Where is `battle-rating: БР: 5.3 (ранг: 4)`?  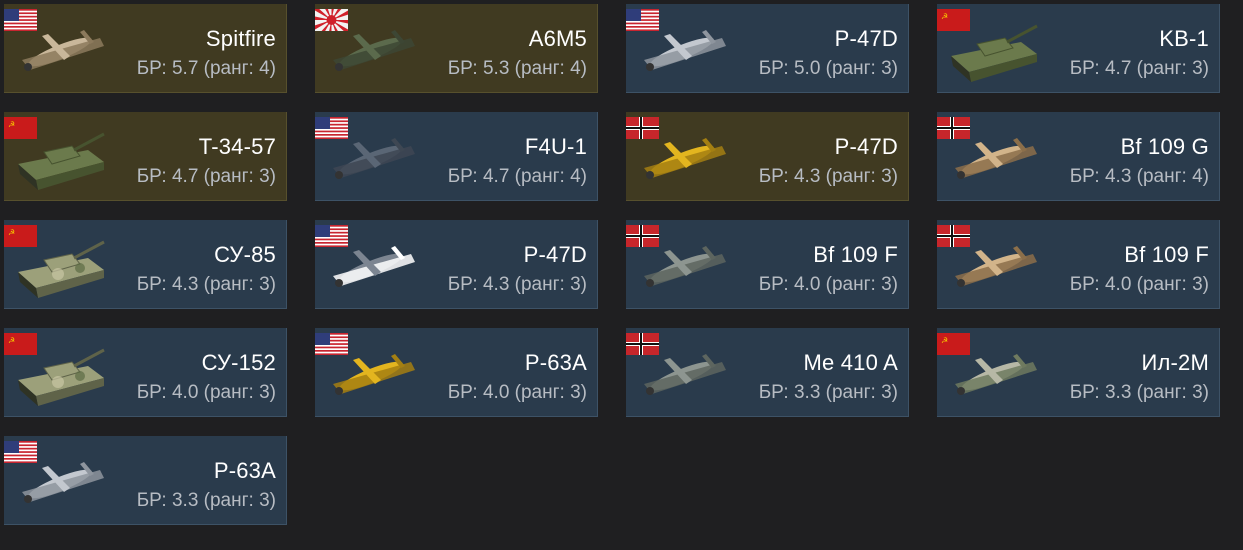
battle-rating: БР: 5.3 (ранг: 4) is located at coordinates (517, 68).